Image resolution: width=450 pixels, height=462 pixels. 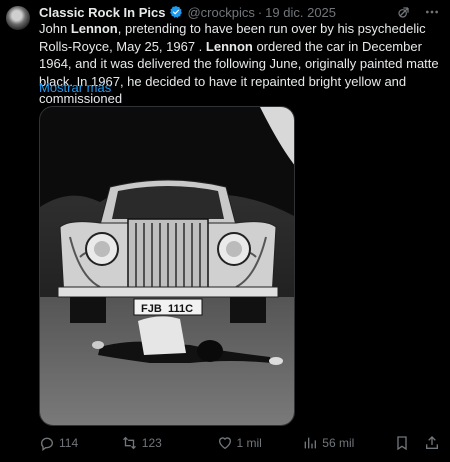 What do you see at coordinates (418, 12) in the screenshot?
I see `top-actions` at bounding box center [418, 12].